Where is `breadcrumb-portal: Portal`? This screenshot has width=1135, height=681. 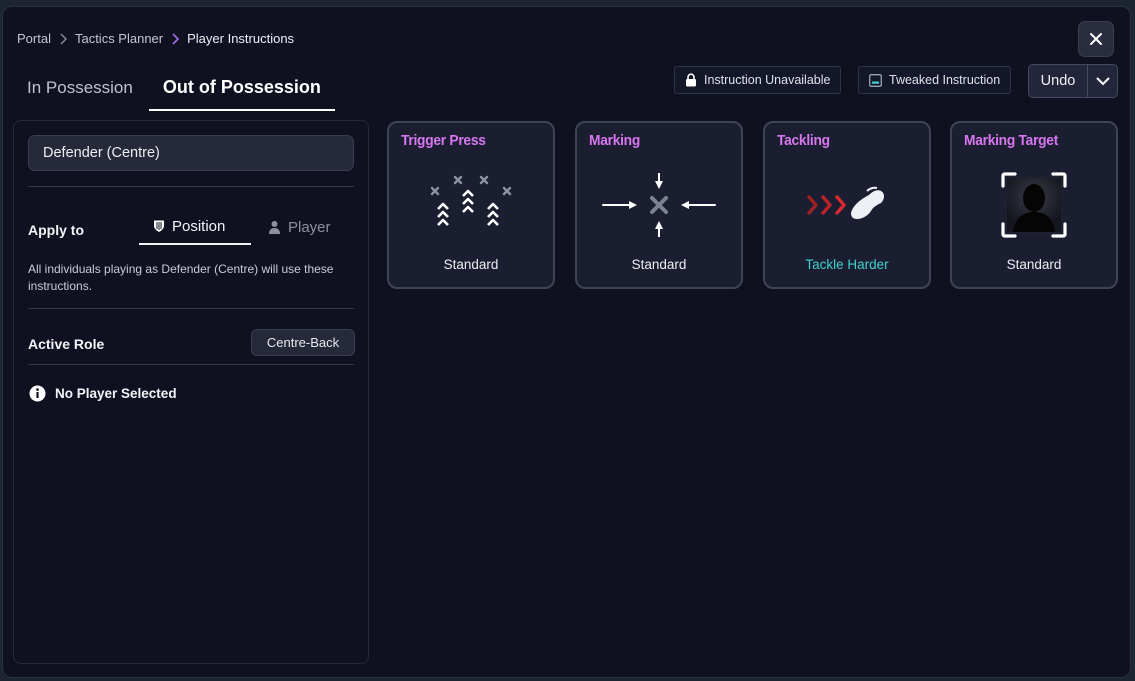 breadcrumb-portal: Portal is located at coordinates (34, 38).